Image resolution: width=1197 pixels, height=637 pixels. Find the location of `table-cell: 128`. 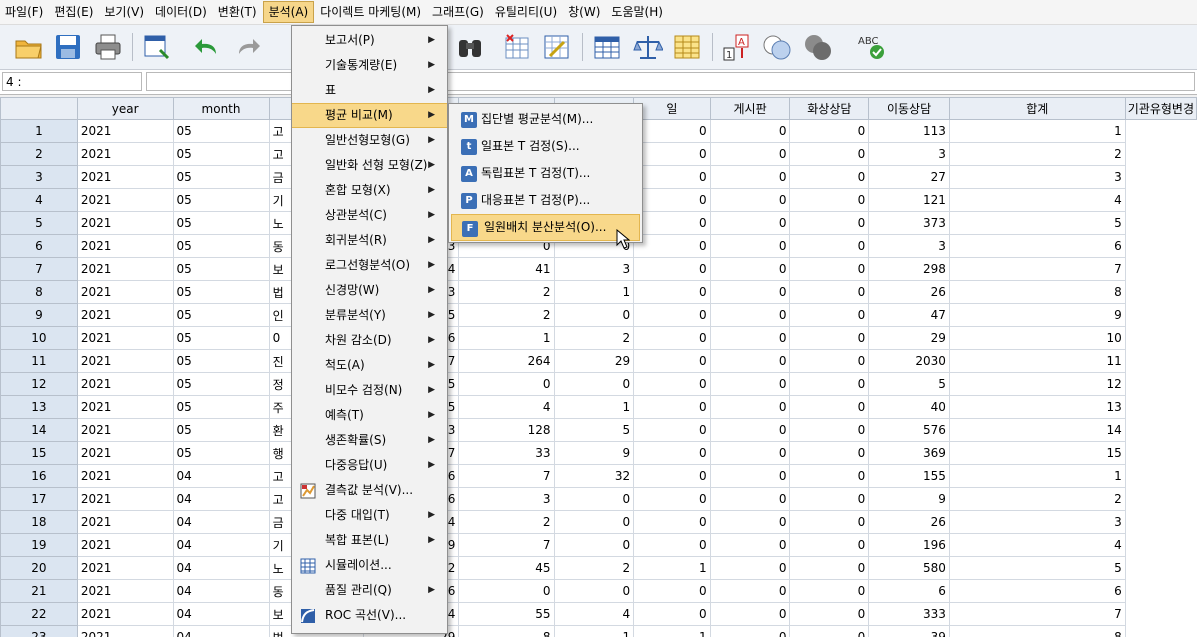

table-cell: 128 is located at coordinates (506, 430).